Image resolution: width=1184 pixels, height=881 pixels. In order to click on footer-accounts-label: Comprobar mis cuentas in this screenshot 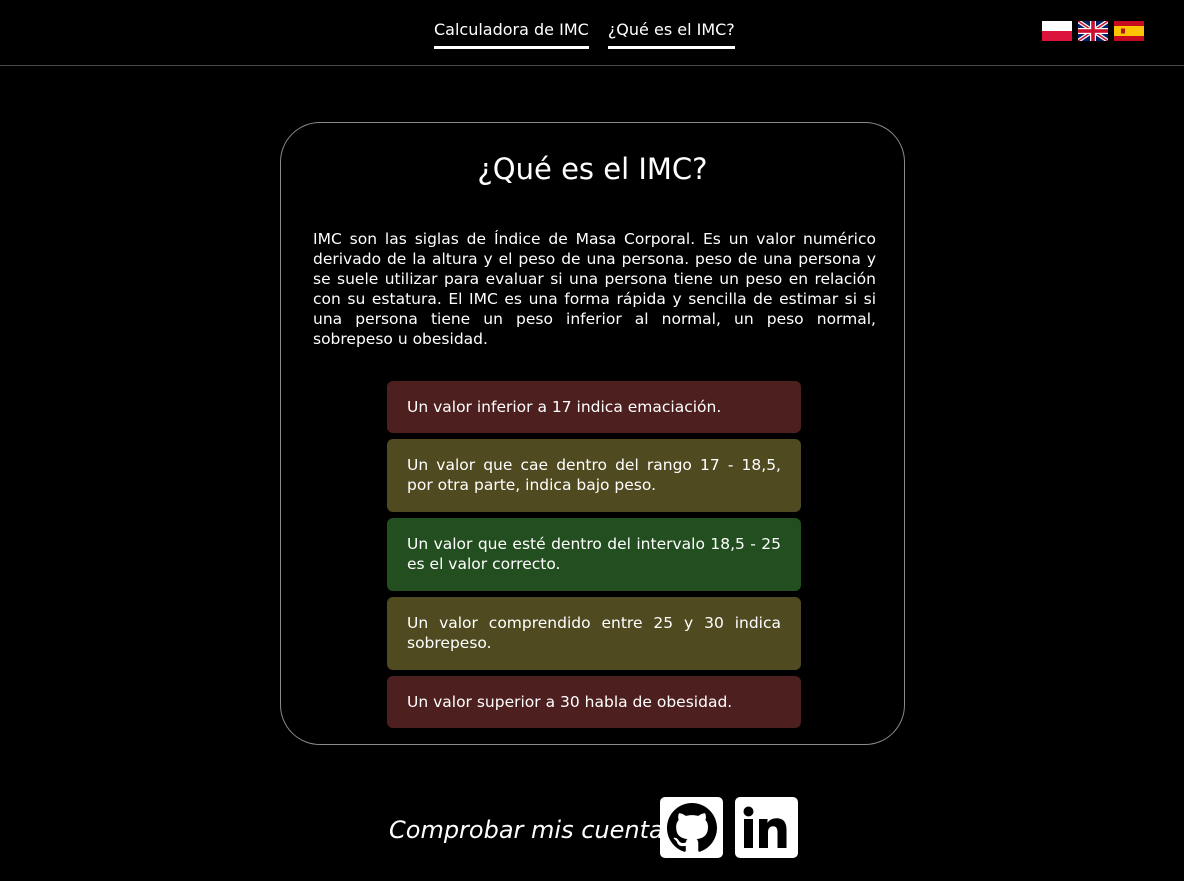, I will do `click(533, 830)`.